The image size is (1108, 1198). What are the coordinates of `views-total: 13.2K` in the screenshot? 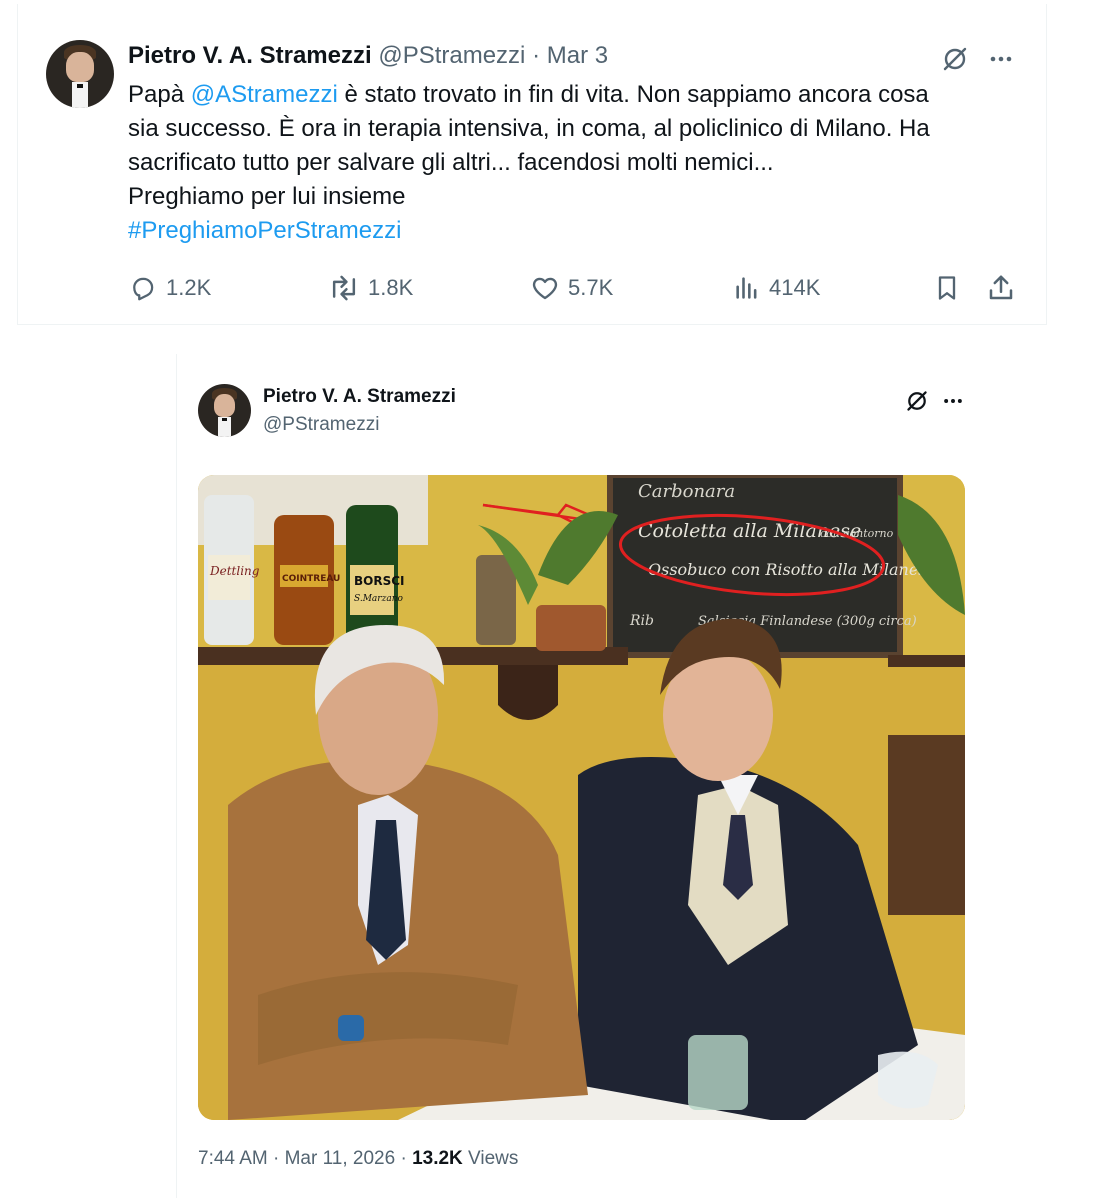 It's located at (437, 1158).